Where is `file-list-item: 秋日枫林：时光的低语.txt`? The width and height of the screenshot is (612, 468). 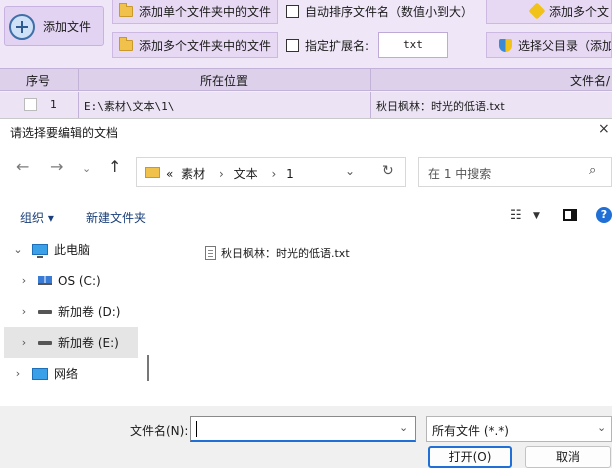
file-list-item: 秋日枫林：时光的低语.txt is located at coordinates (277, 253).